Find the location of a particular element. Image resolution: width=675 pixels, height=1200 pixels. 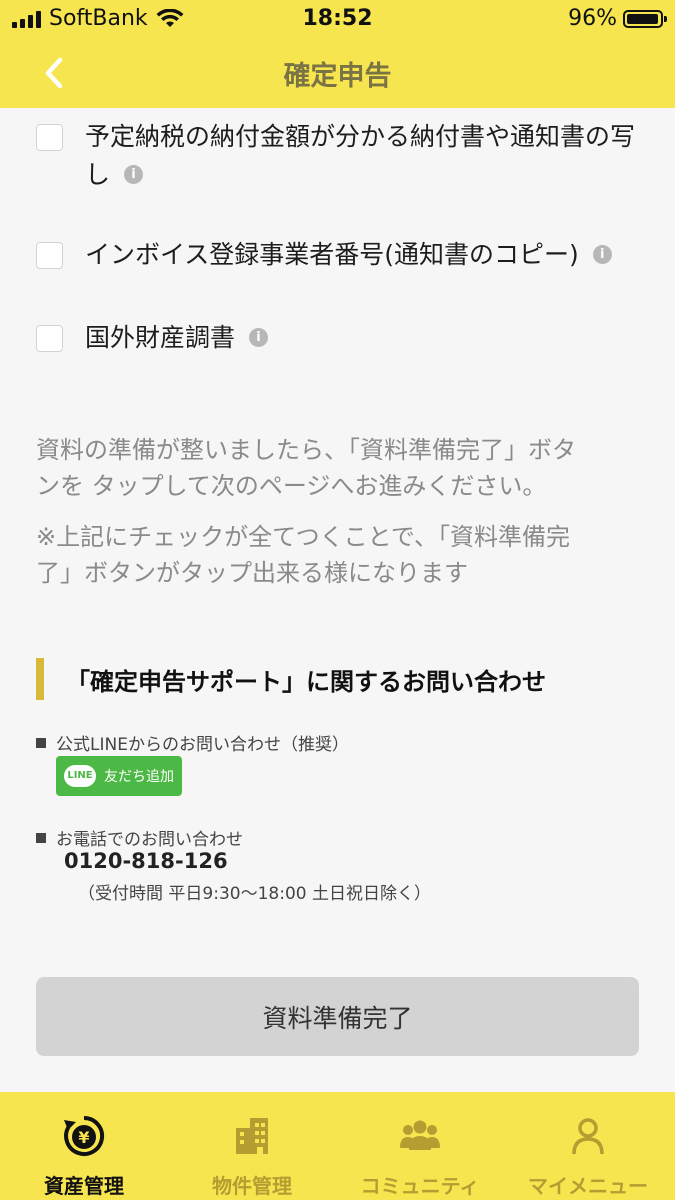

page-title: 確定申告 is located at coordinates (337, 76).